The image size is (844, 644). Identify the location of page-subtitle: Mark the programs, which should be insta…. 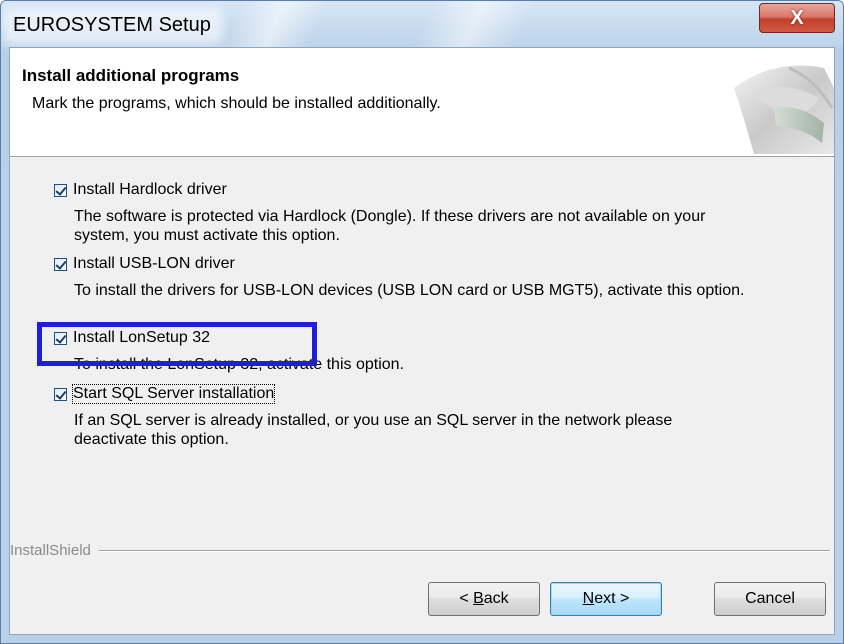
(236, 103).